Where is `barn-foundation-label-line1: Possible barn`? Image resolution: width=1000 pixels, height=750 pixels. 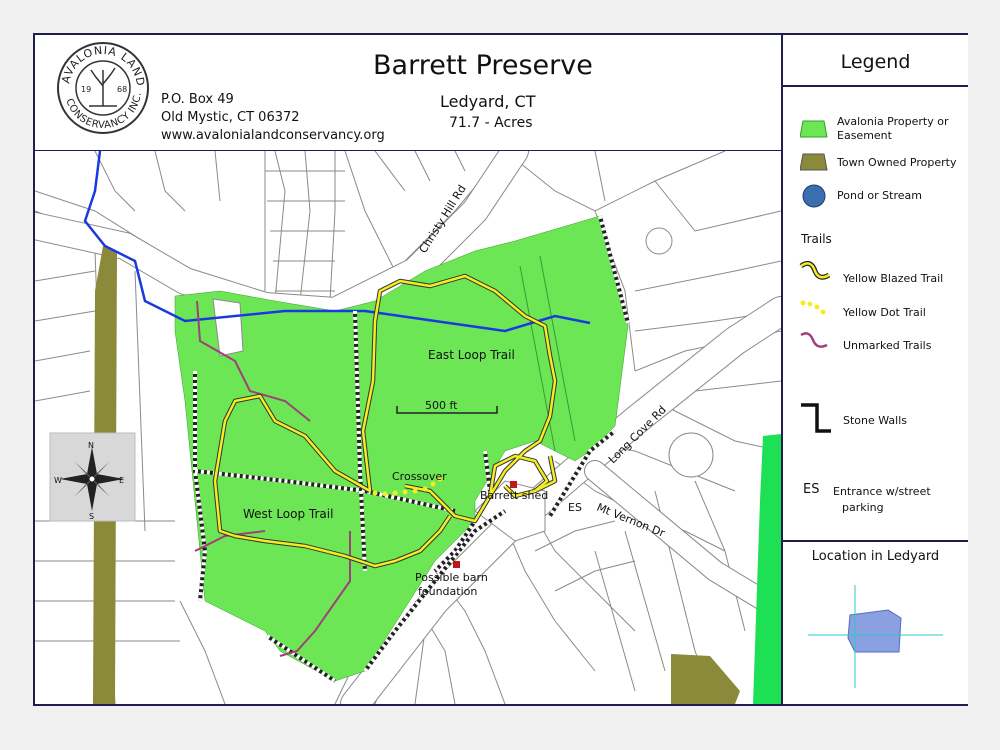 barn-foundation-label-line1: Possible barn is located at coordinates (451, 577).